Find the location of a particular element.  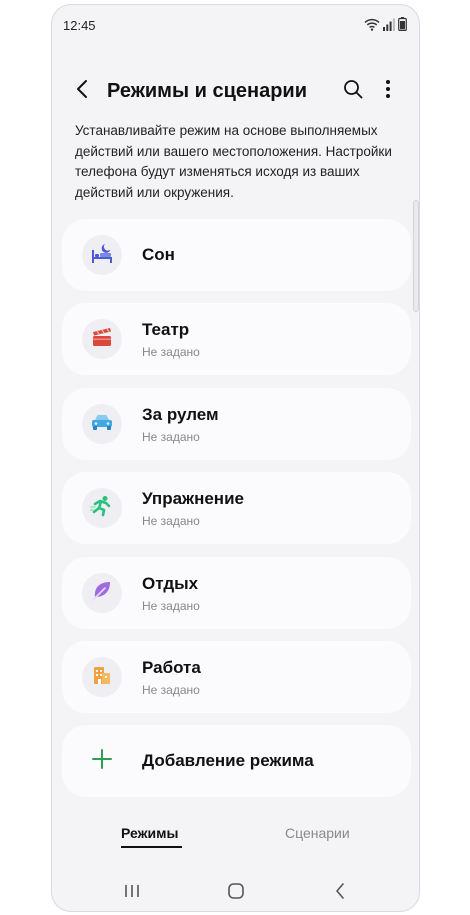

mode-item-driving: За рулем Не задано is located at coordinates (236, 424).